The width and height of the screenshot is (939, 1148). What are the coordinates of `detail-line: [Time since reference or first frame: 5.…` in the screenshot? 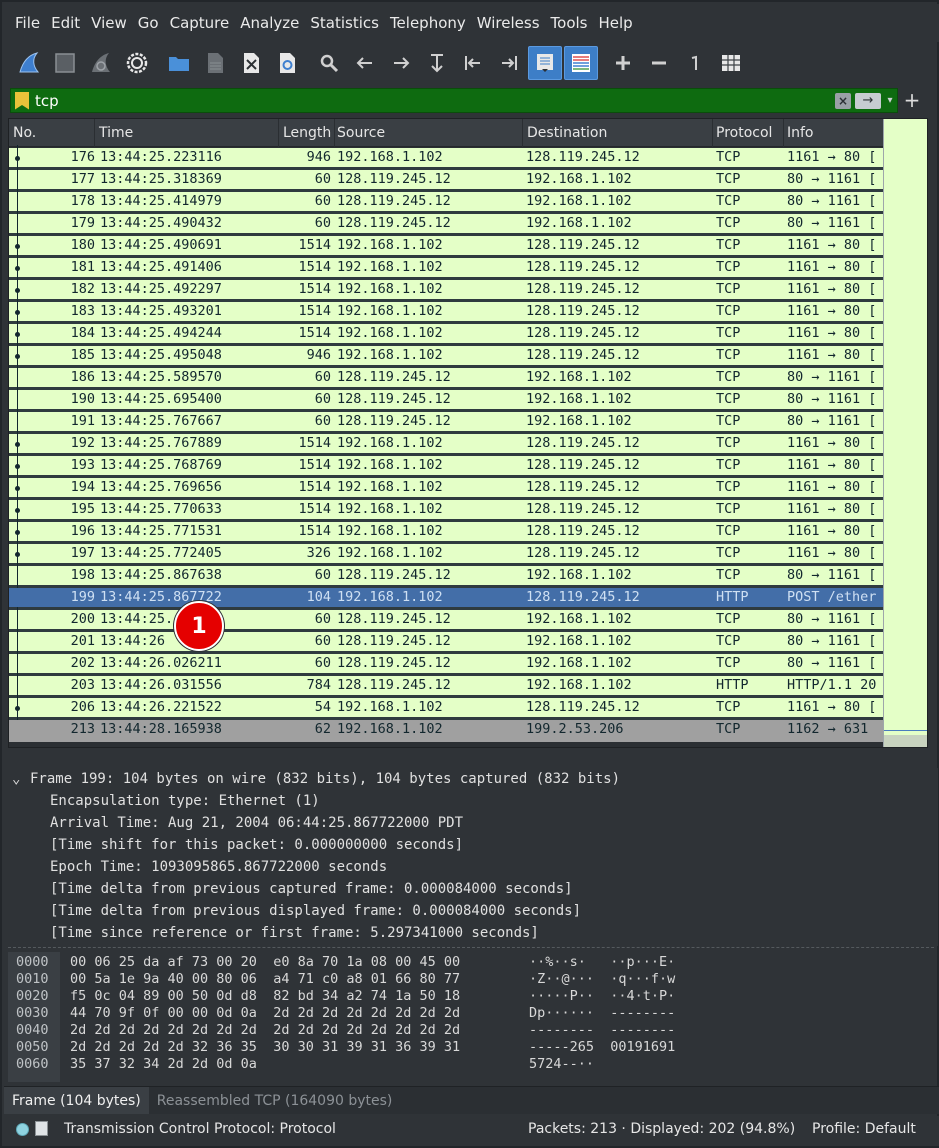 It's located at (473, 933).